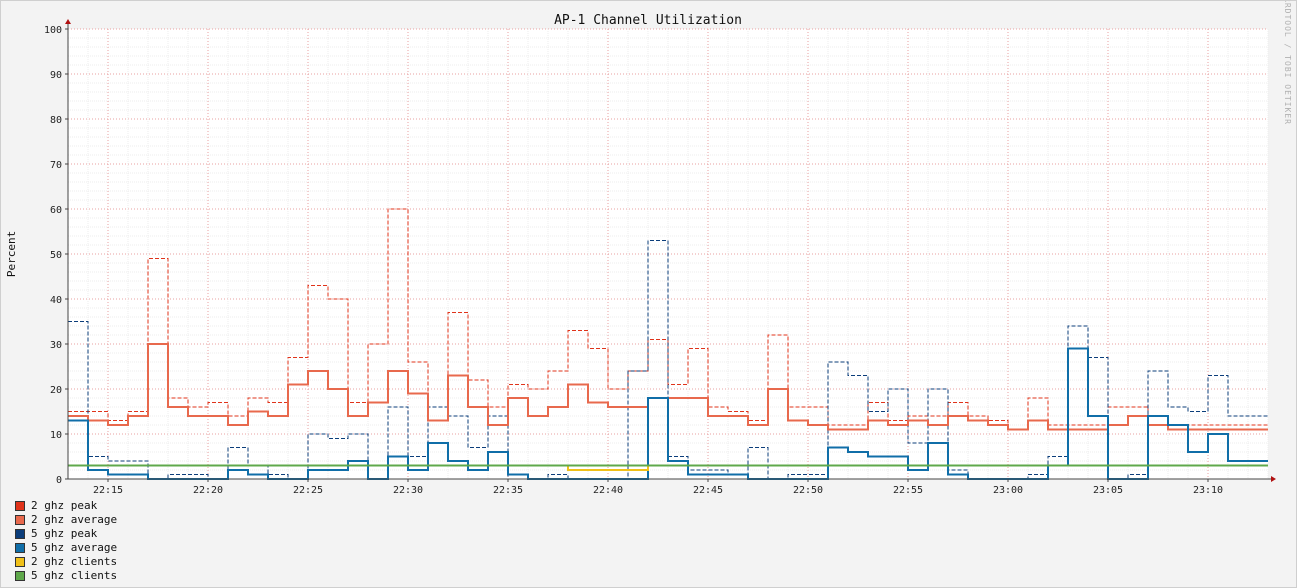 The width and height of the screenshot is (1297, 588). What do you see at coordinates (608, 490) in the screenshot?
I see `x-tick-label: 22:40` at bounding box center [608, 490].